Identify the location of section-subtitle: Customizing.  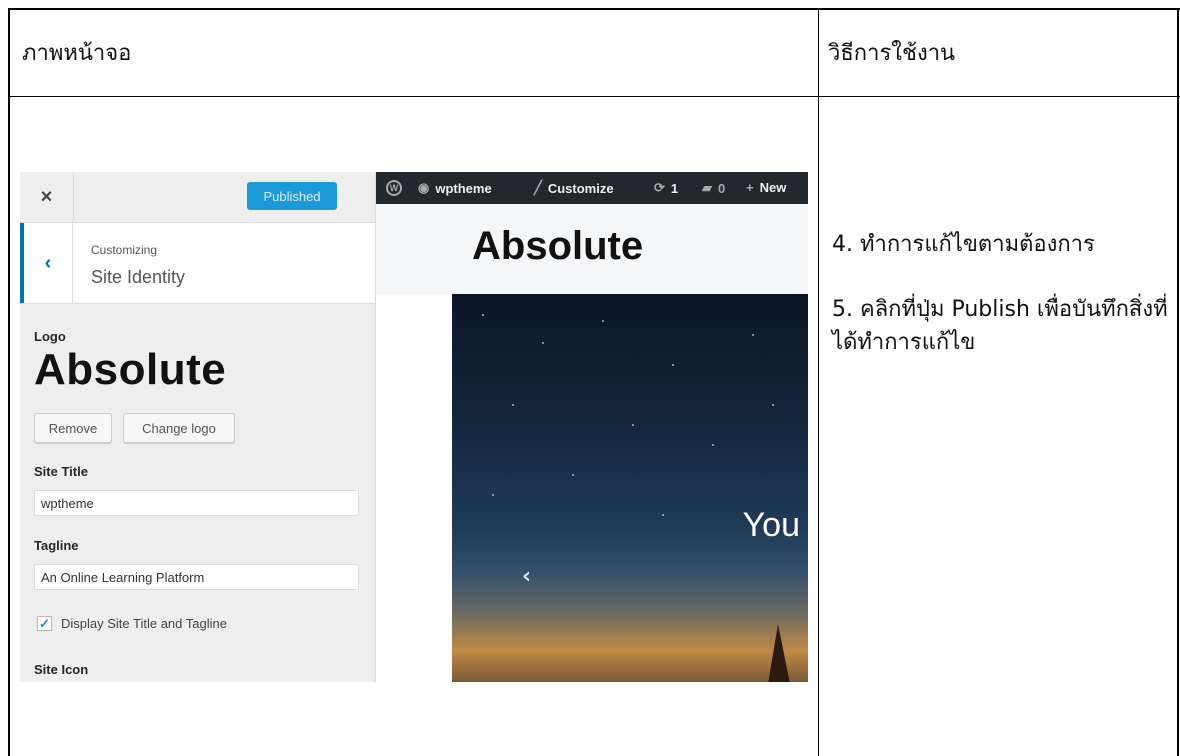
(124, 250).